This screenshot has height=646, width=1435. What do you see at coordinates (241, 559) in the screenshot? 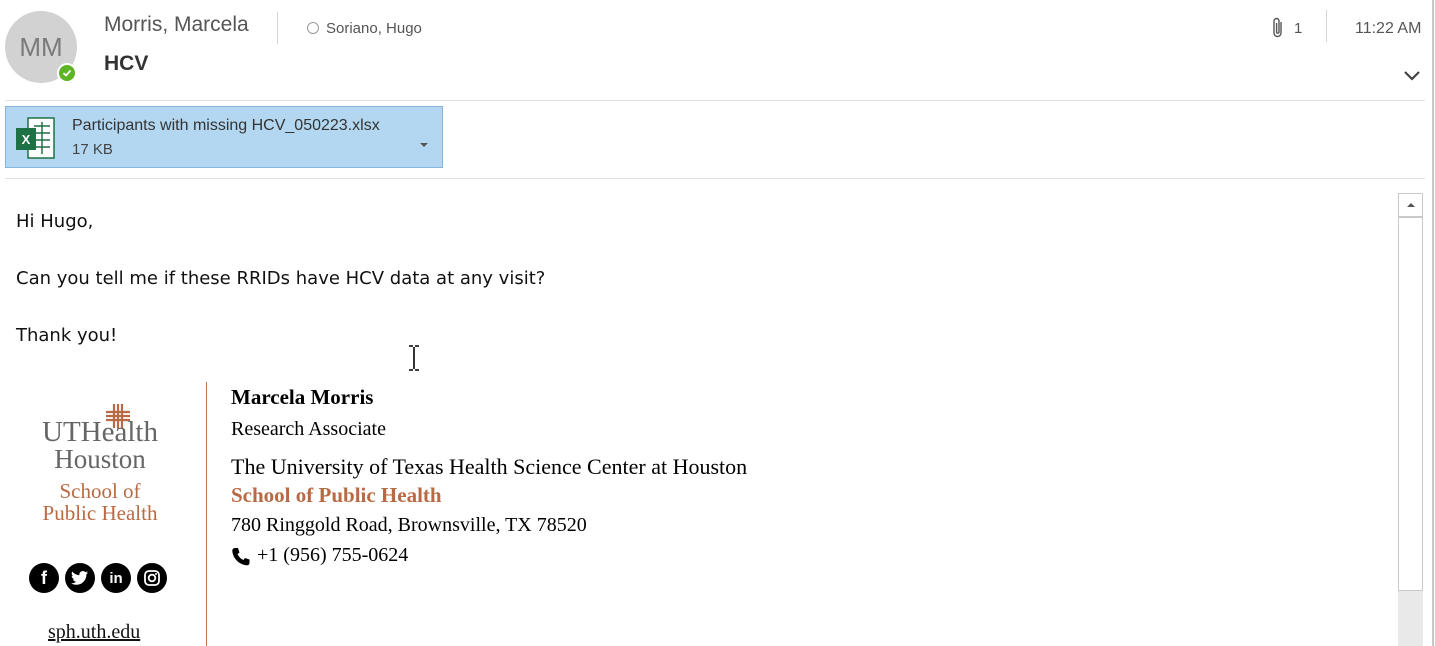
I see `phone-icon` at bounding box center [241, 559].